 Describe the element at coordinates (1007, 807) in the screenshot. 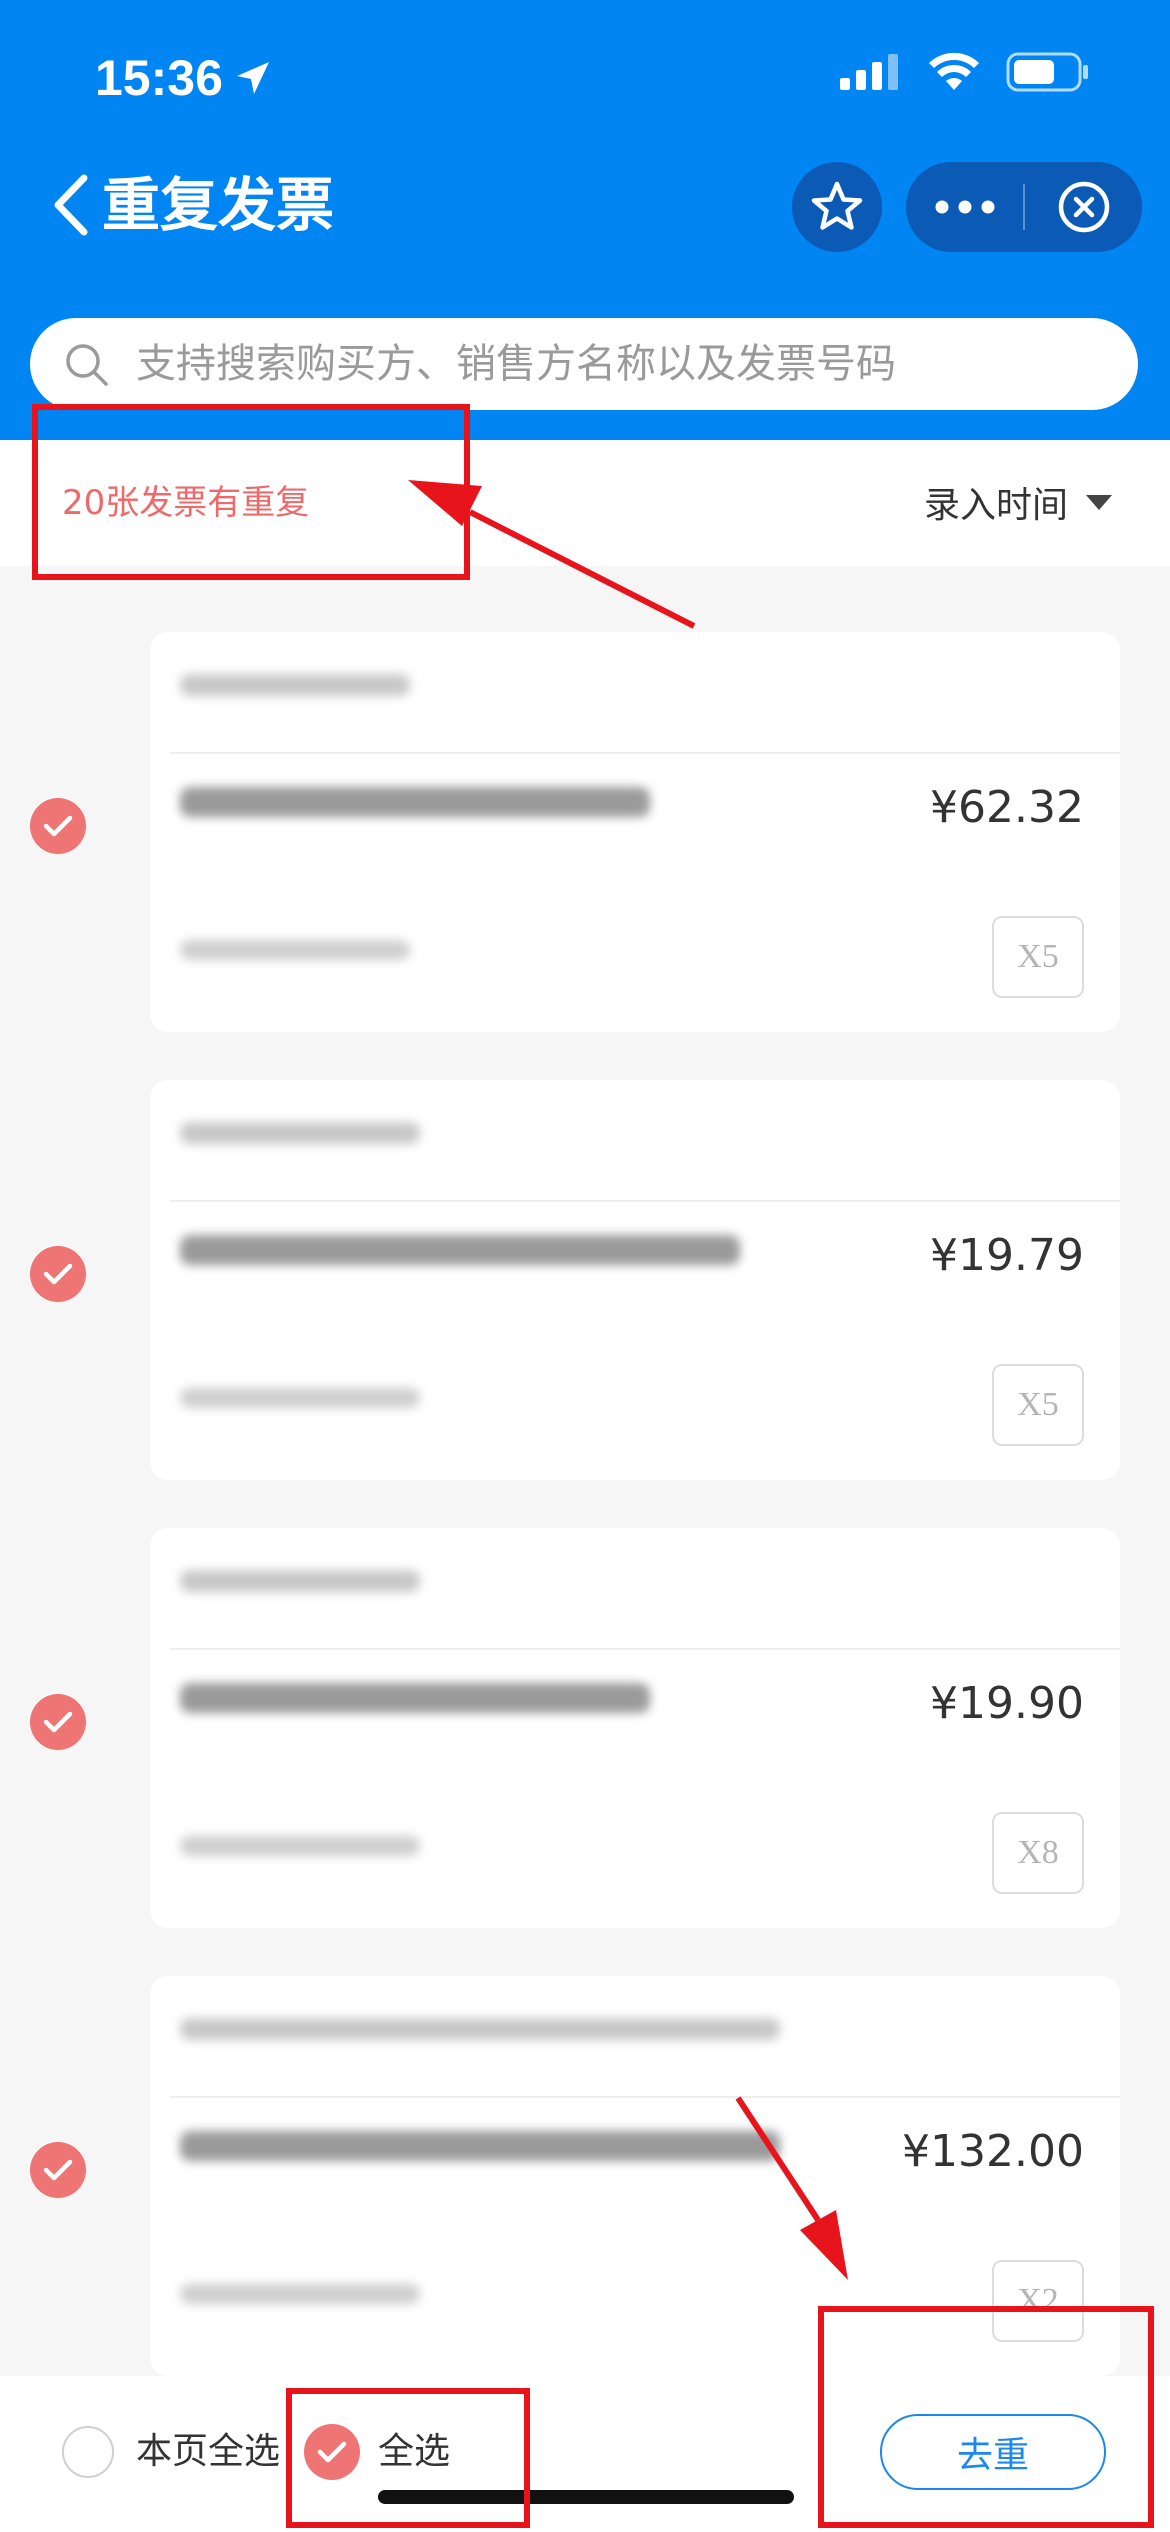

I see `invoice-amount: ¥62.32` at that location.